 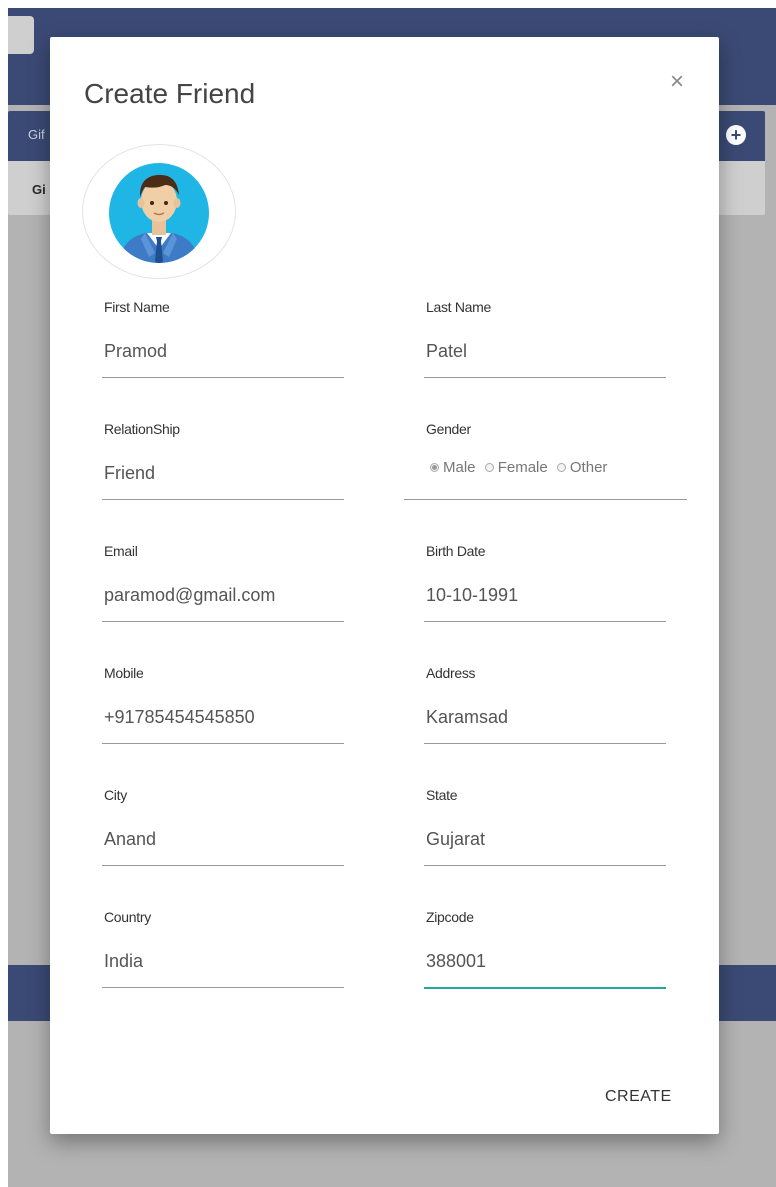 What do you see at coordinates (545, 499) in the screenshot?
I see `gender-underline` at bounding box center [545, 499].